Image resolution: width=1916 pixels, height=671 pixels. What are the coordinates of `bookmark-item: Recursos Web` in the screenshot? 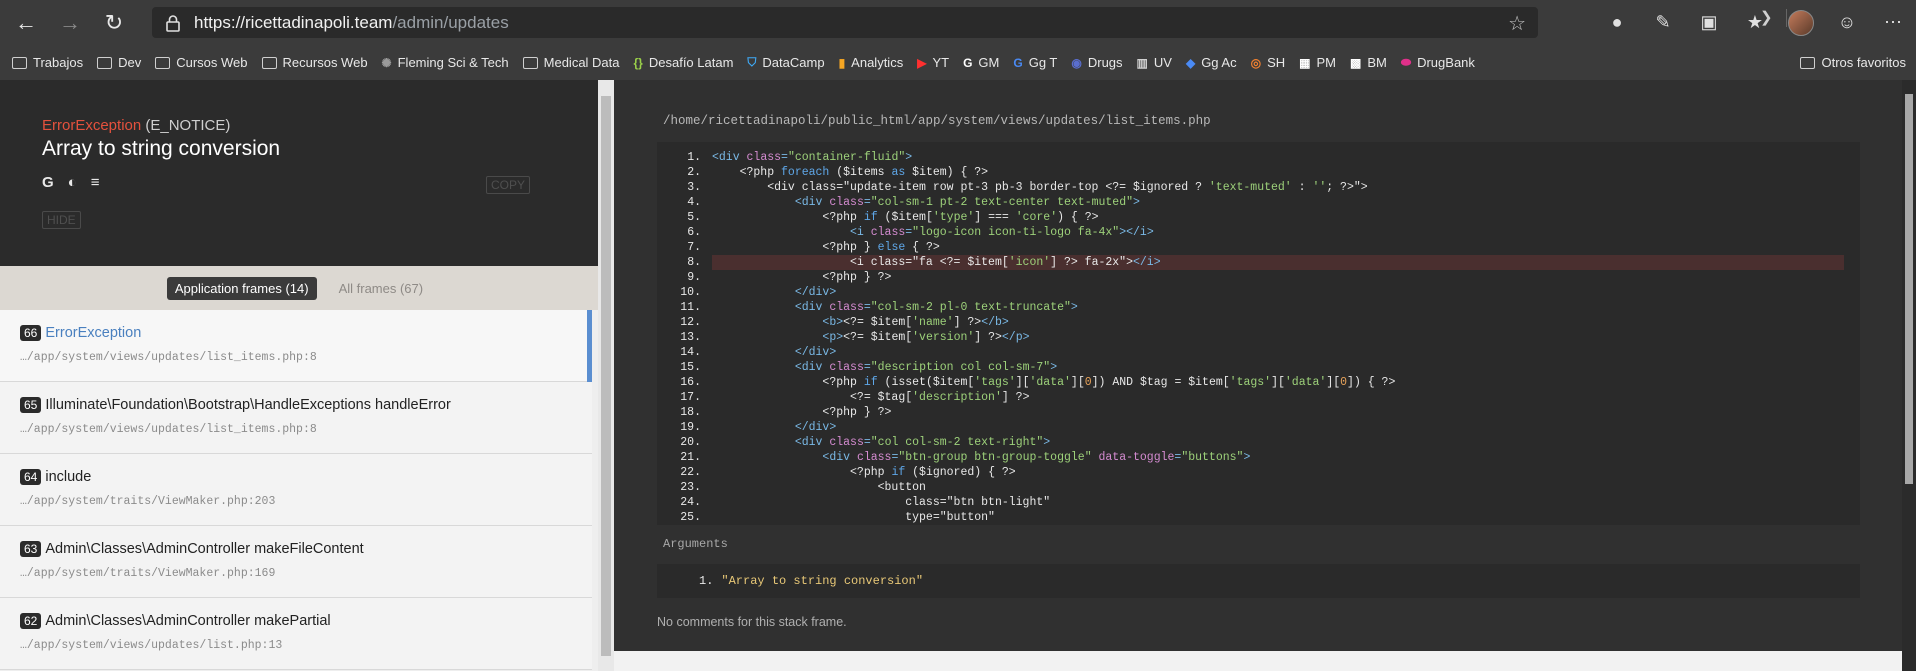 It's located at (314, 62).